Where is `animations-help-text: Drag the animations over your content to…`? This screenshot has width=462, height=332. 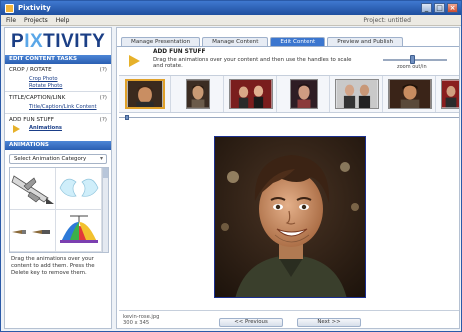 animations-help-text: Drag the animations over your content to… is located at coordinates (53, 265).